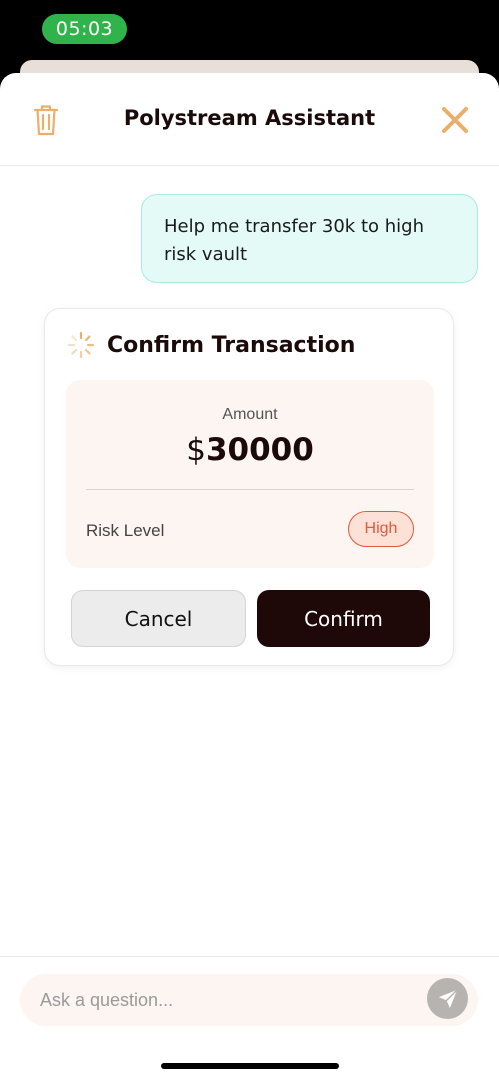 The width and height of the screenshot is (499, 1080). What do you see at coordinates (196, 450) in the screenshot?
I see `currency-symbol: $` at bounding box center [196, 450].